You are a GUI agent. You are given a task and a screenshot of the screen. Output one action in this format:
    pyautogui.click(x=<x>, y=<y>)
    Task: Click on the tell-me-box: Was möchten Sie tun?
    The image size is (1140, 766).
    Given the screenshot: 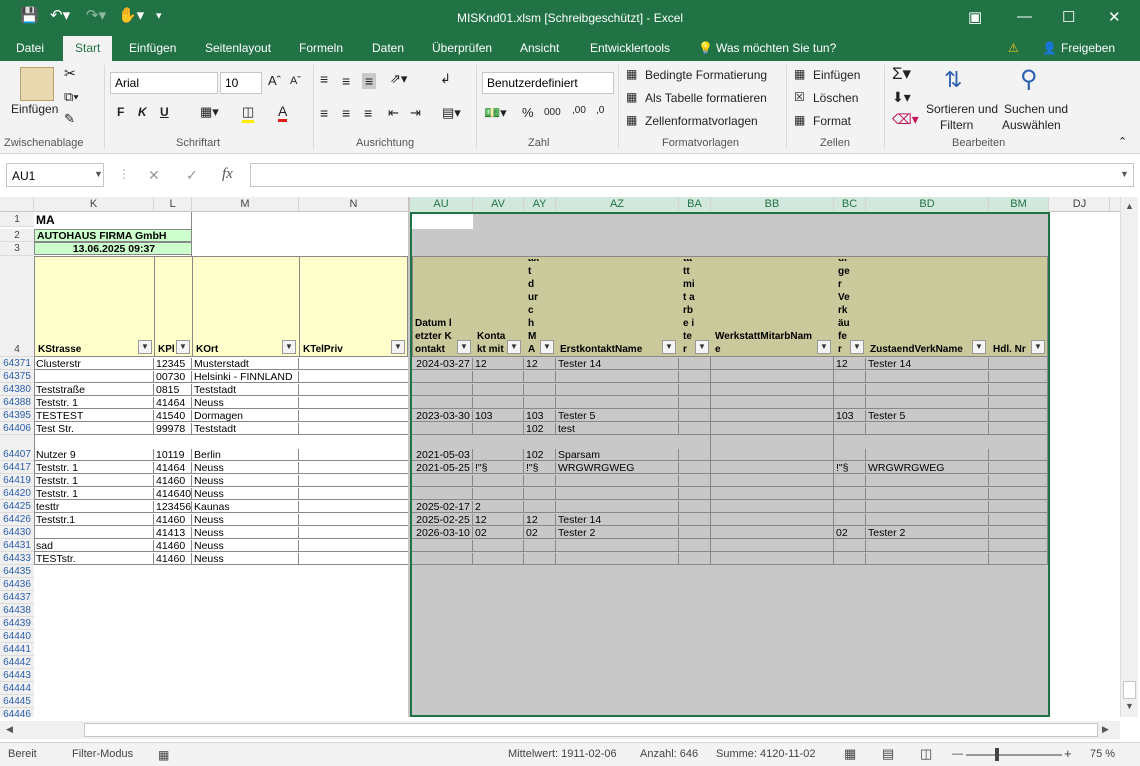 What is the action you would take?
    pyautogui.click(x=776, y=48)
    